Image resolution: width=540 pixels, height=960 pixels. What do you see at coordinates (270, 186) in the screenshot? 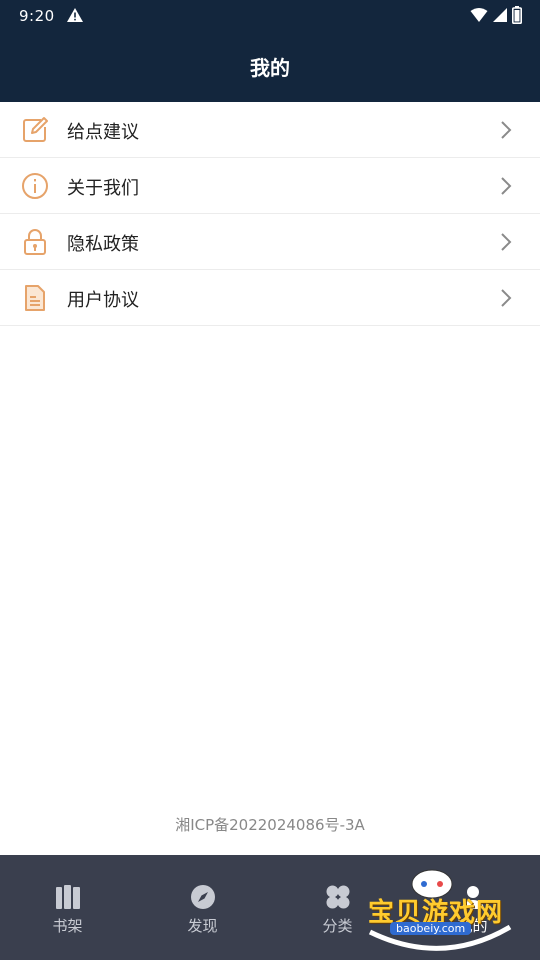
I see `menu-item-about-us: 关于我们` at bounding box center [270, 186].